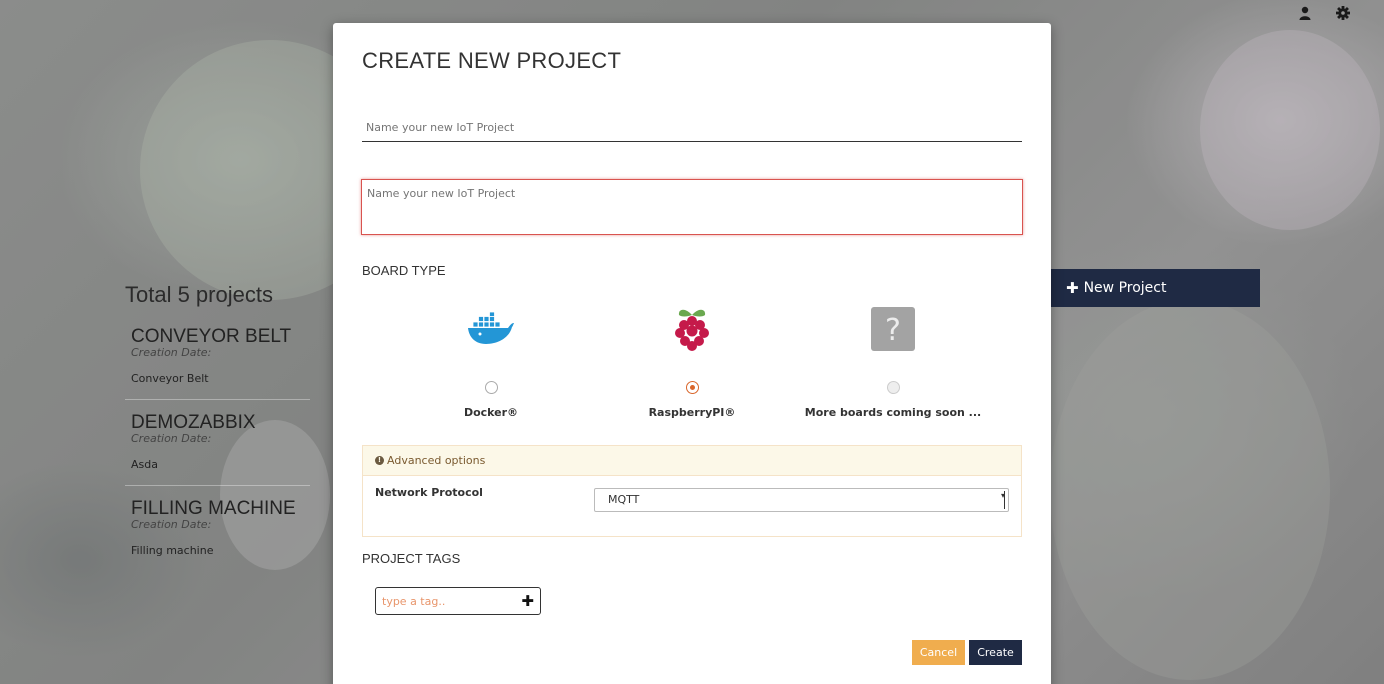  Describe the element at coordinates (692, 412) in the screenshot. I see `raspberrypi-label: RaspberryPI®` at that location.